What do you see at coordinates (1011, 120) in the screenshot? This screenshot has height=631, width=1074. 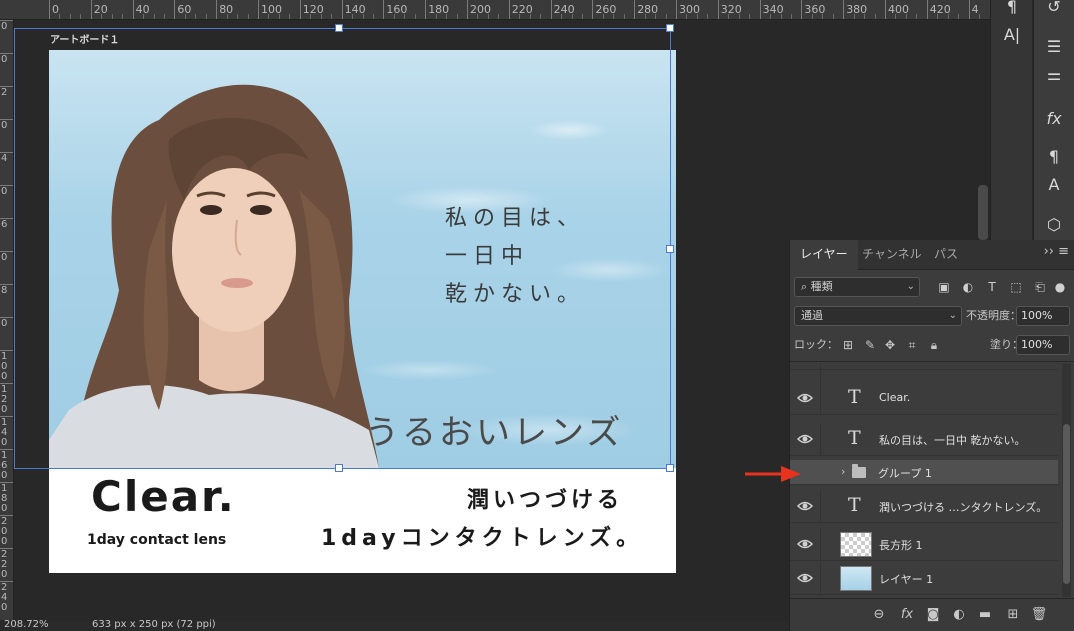 I see `collapsed-panel-strip: ¶ A|` at bounding box center [1011, 120].